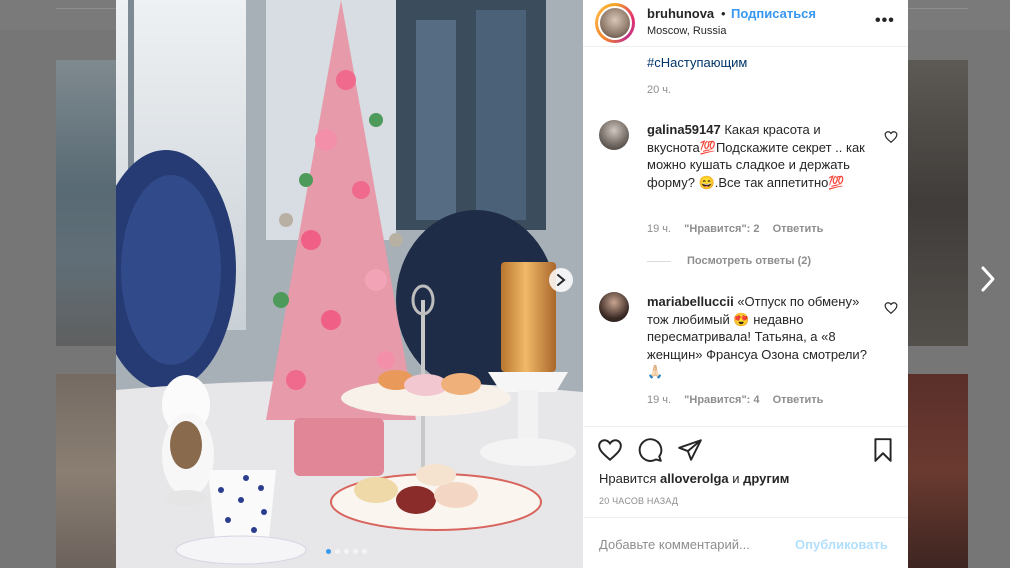 The width and height of the screenshot is (1010, 568). Describe the element at coordinates (638, 501) in the screenshot. I see `post-timestamp: 20 ЧАСОВ НАЗАД` at that location.